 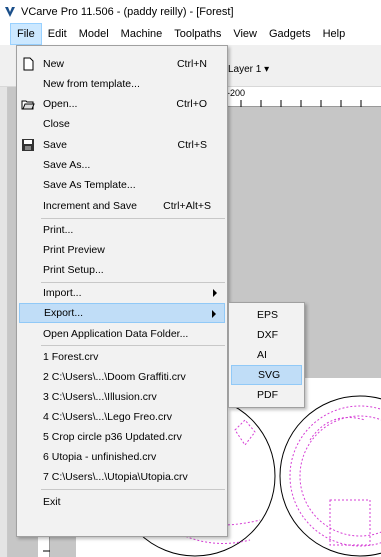 I want to click on menu-item-recent-1: 1 Forest.crv, so click(x=122, y=357).